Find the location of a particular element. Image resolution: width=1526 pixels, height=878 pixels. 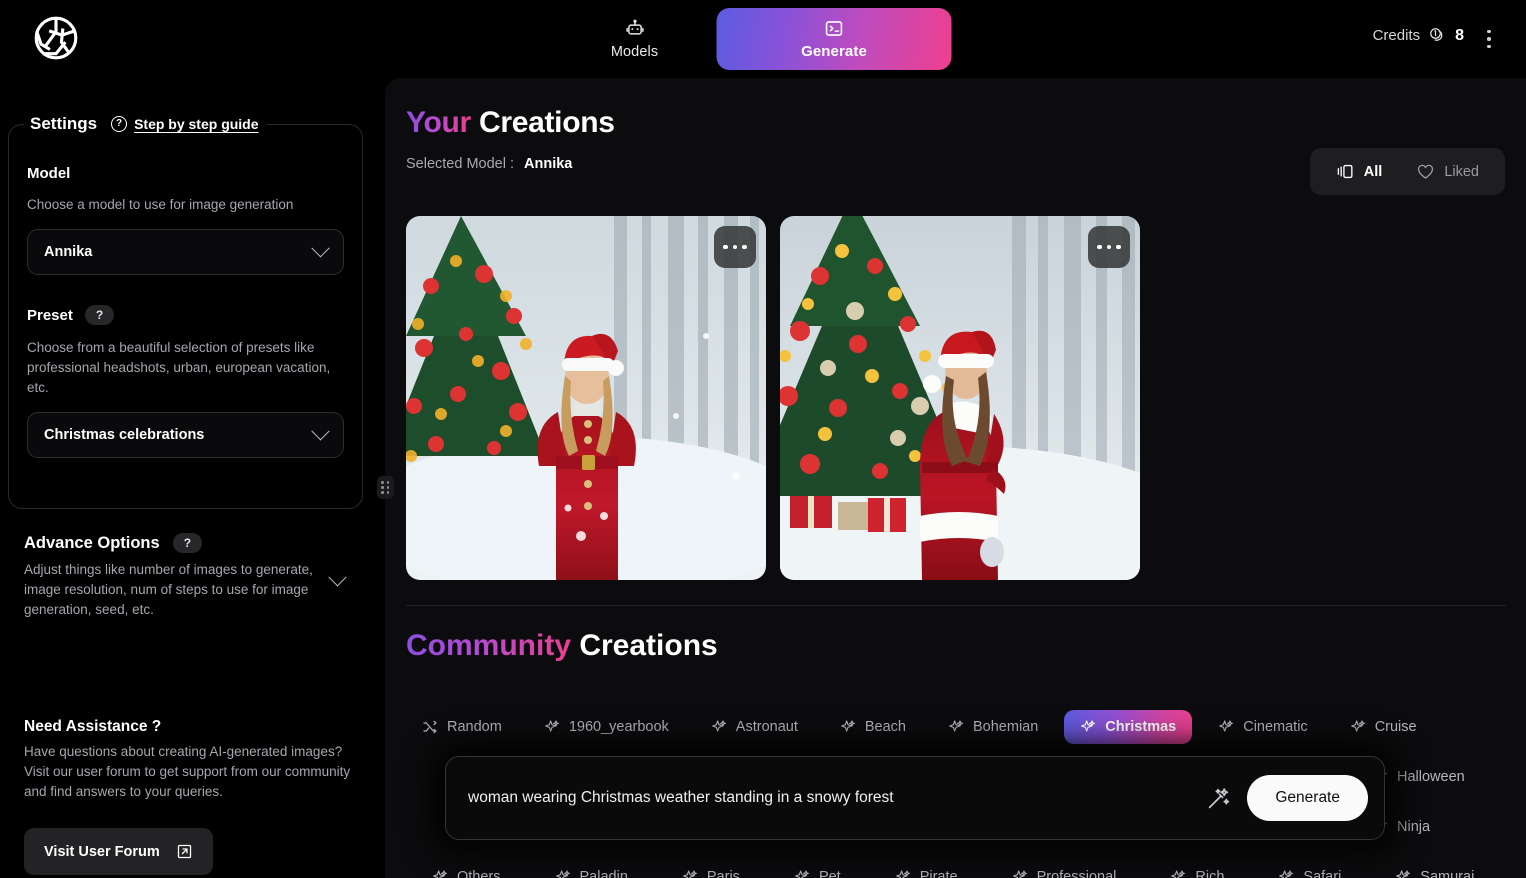

community-title-accent: Community is located at coordinates (488, 645).